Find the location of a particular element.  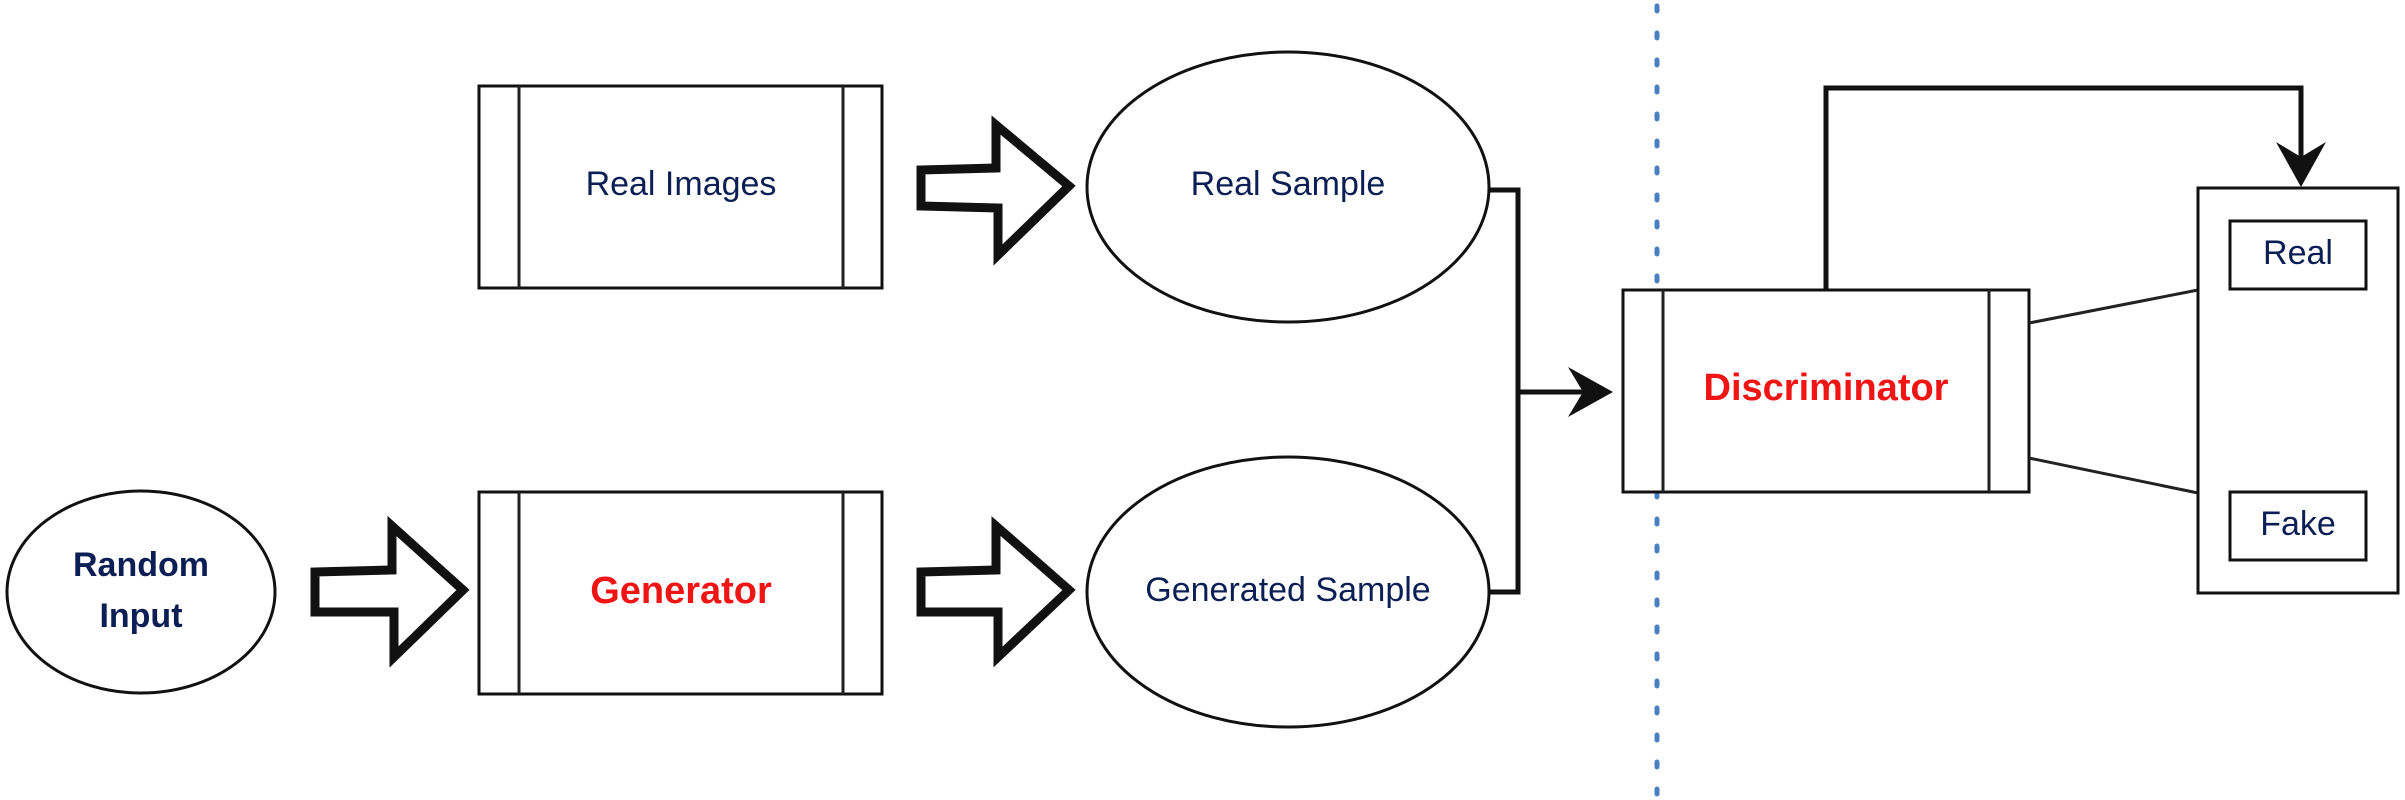

real-images-label: Real Images is located at coordinates (681, 184).